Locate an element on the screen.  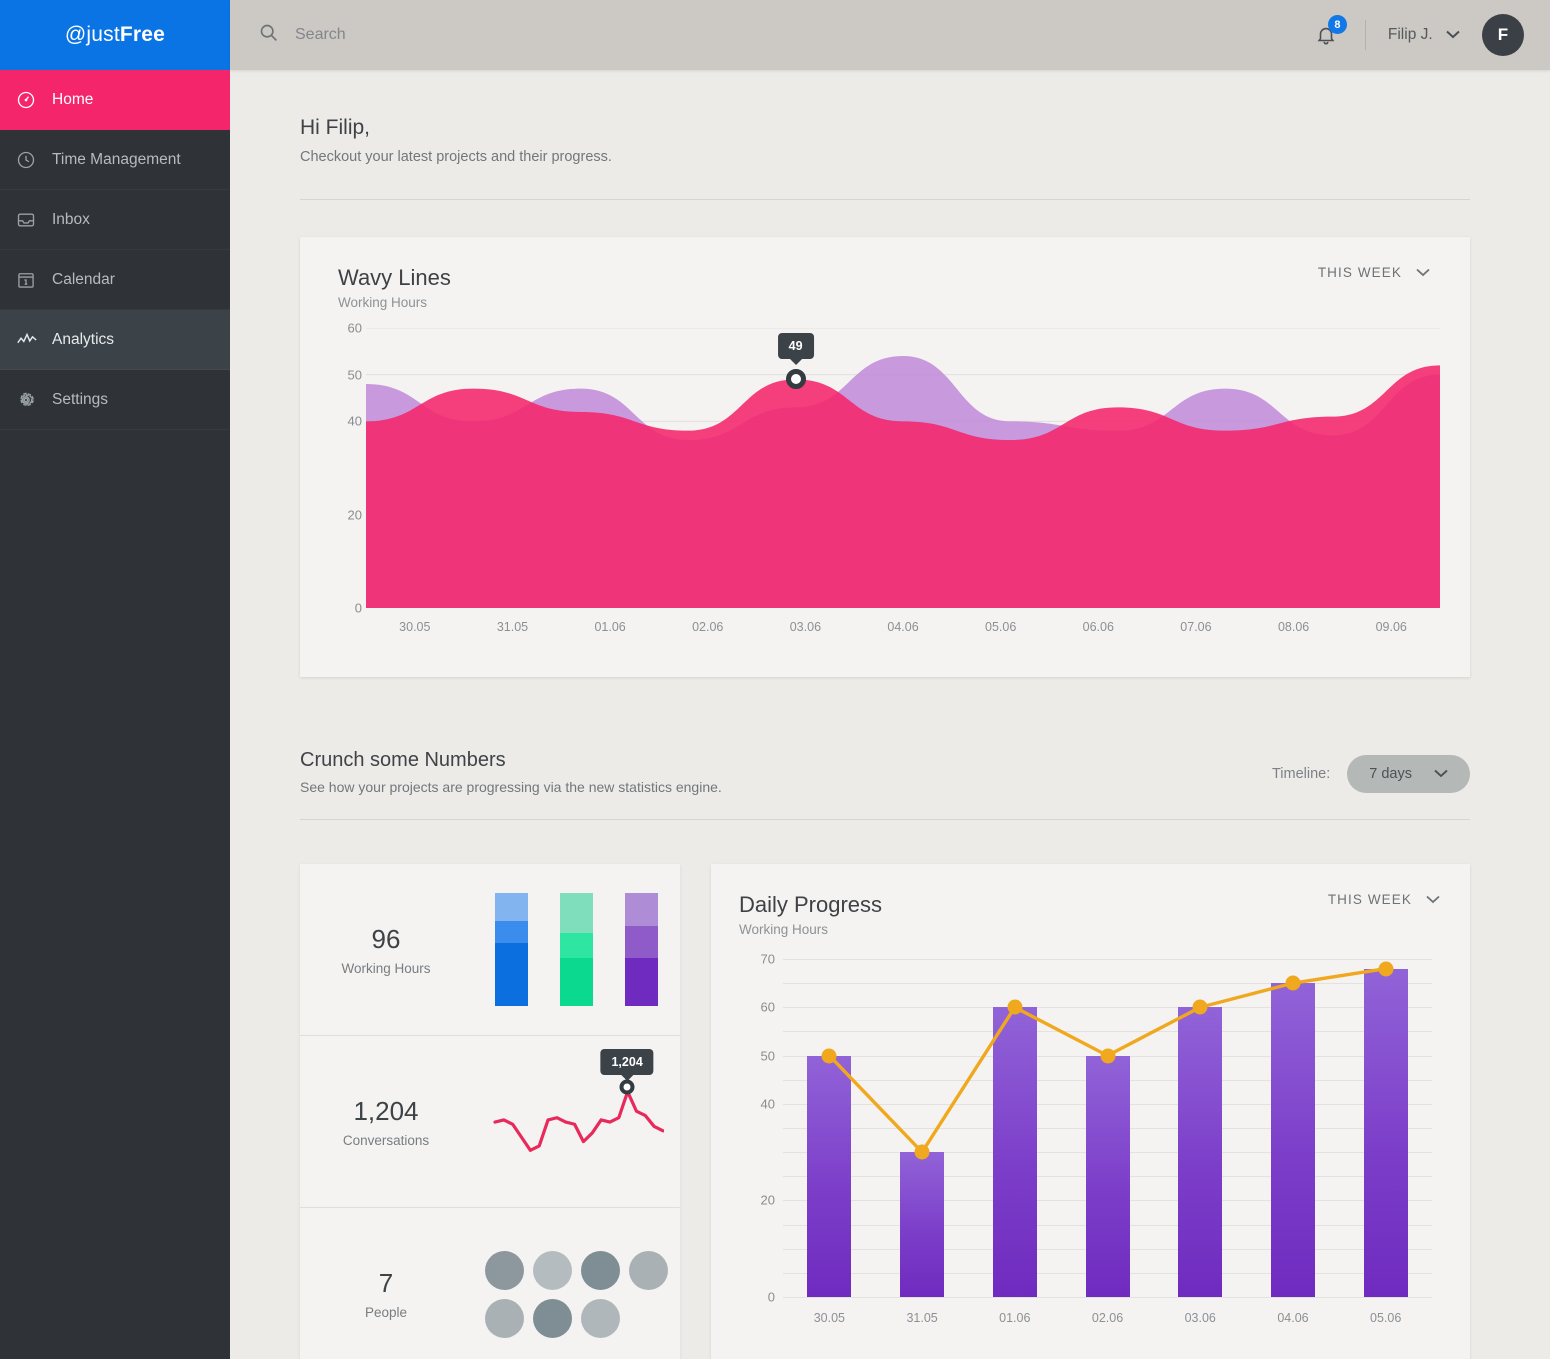
axis-tick-label: 60 is located at coordinates (767, 1007).